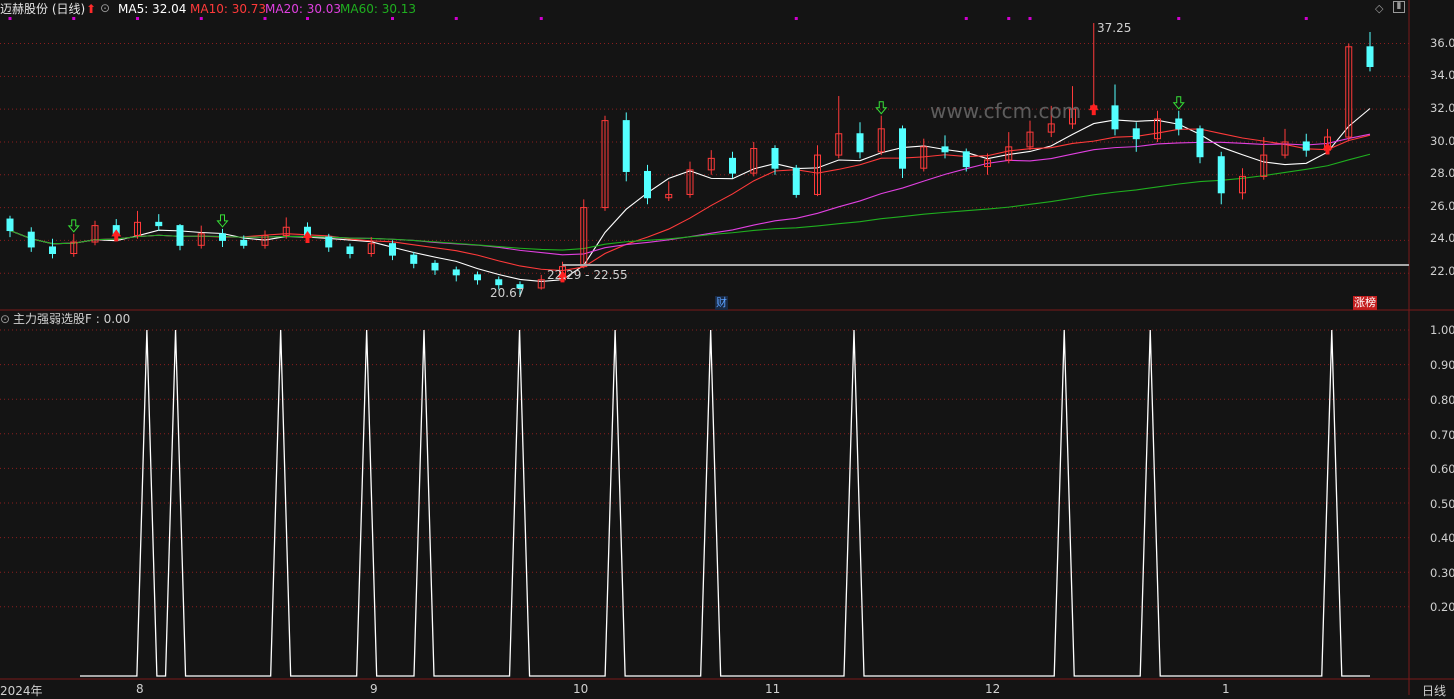 The image size is (1454, 699). What do you see at coordinates (1442, 400) in the screenshot?
I see `indicator-tick: 0.80` at bounding box center [1442, 400].